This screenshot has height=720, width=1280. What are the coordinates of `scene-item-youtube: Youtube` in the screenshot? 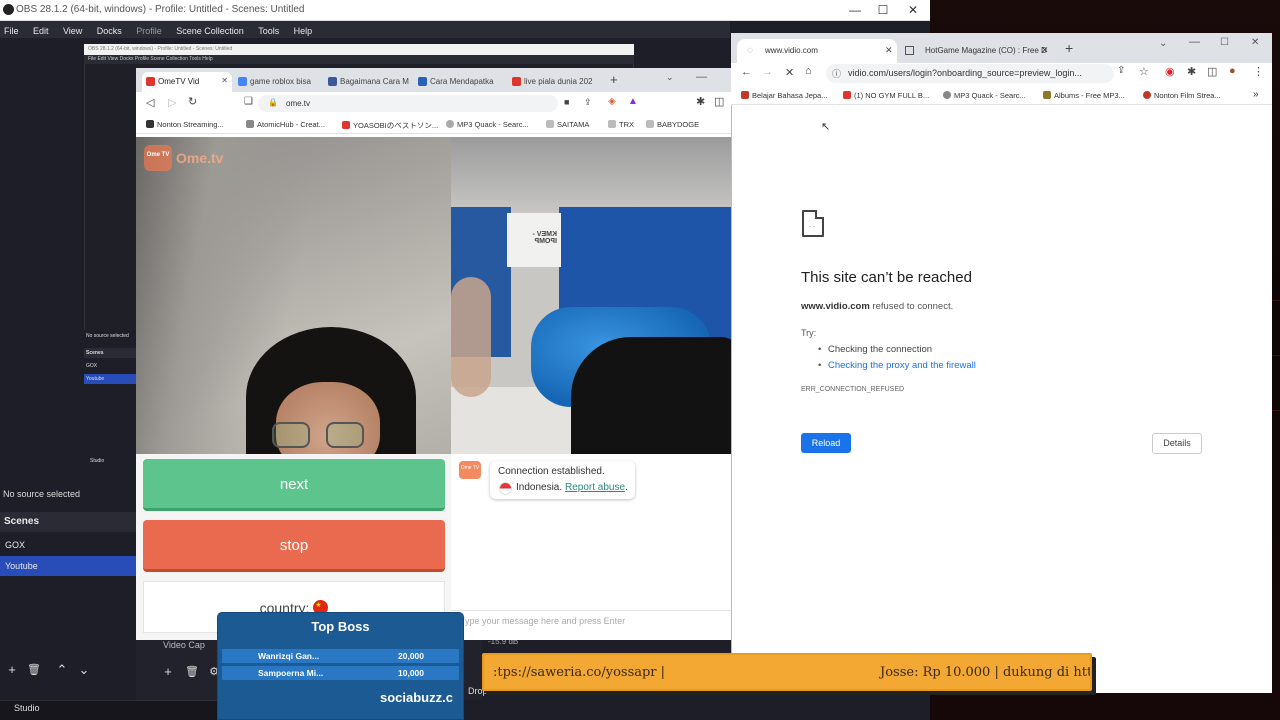 It's located at (68, 566).